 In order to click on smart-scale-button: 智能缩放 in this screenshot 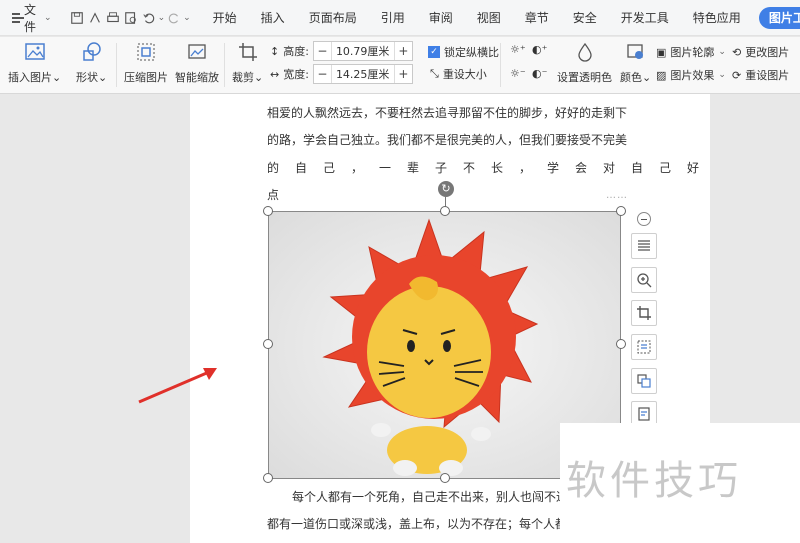, I will do `click(197, 63)`.